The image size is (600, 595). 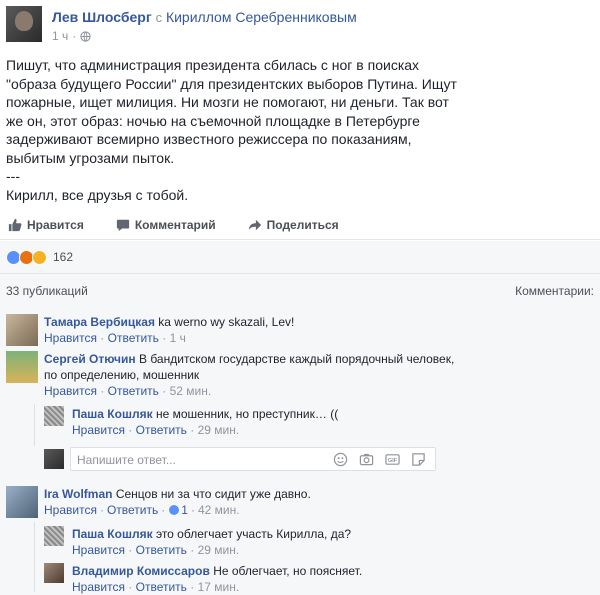 I want to click on reply-meta: Нравится · Ответить · 17 мин., so click(x=156, y=587).